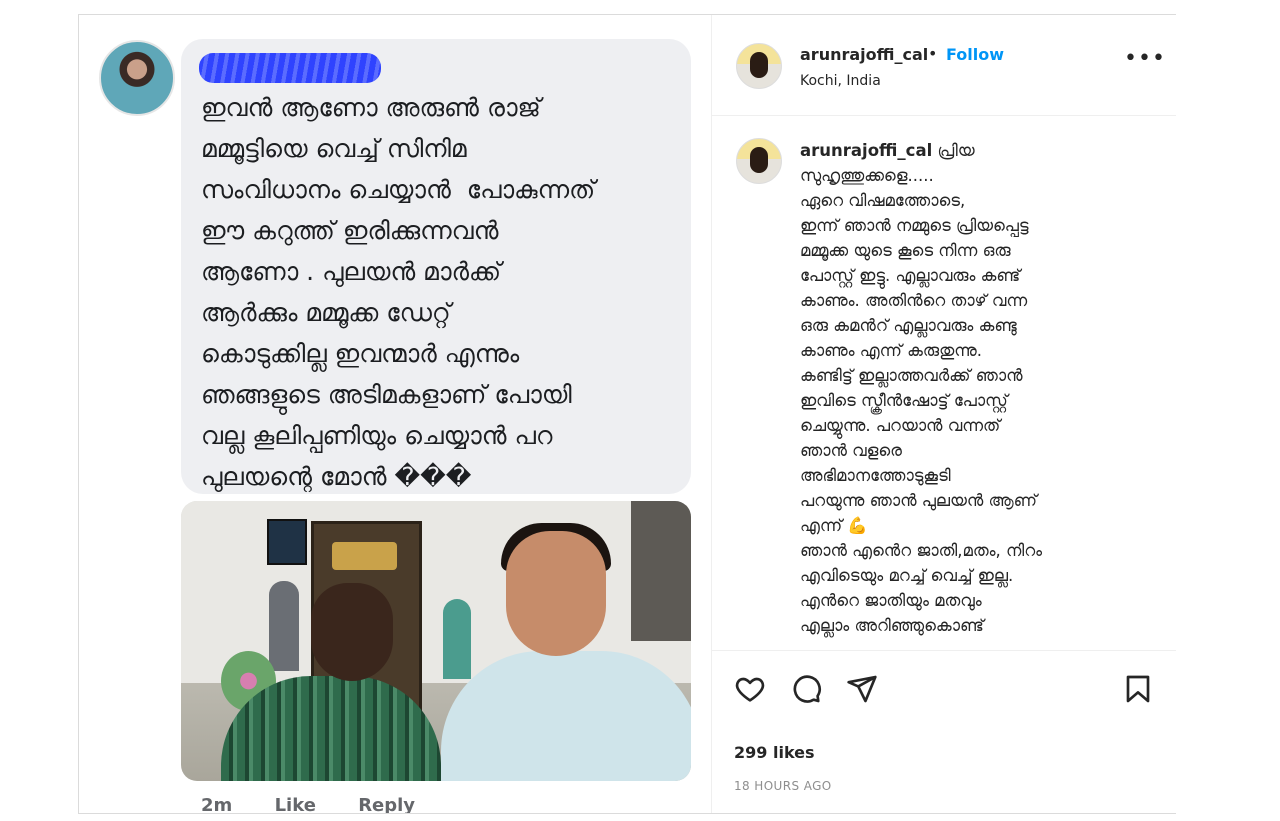 Image resolution: width=1280 pixels, height=821 pixels. I want to click on comment-reply-link: Reply, so click(386, 804).